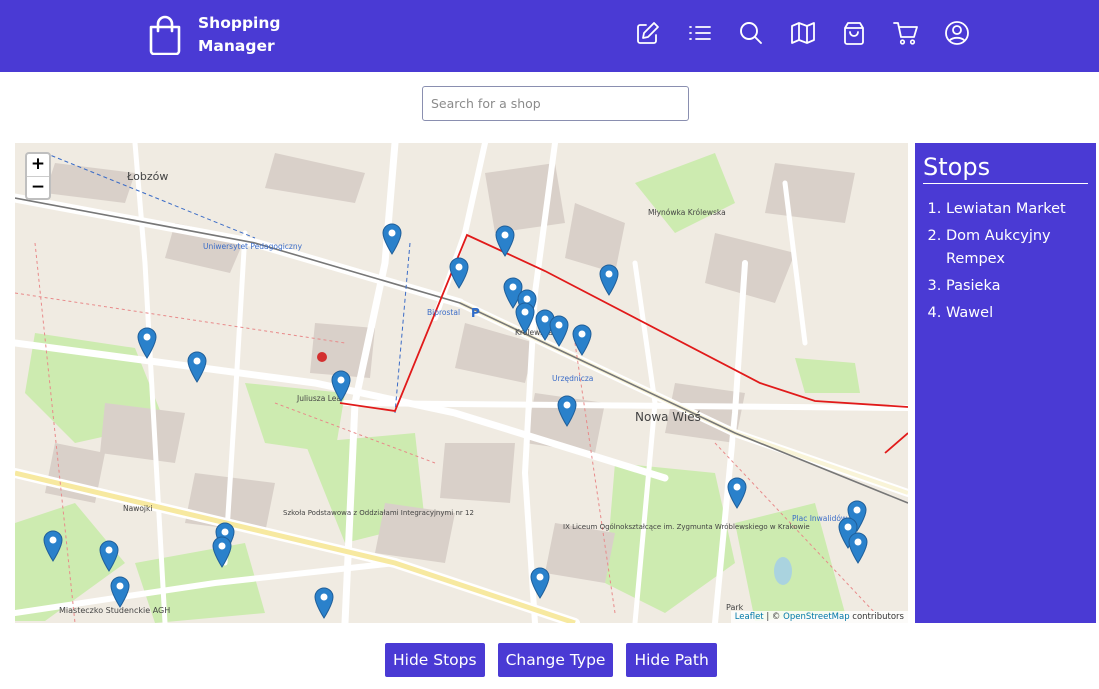  Describe the element at coordinates (749, 617) in the screenshot. I see `leaflet-link: Leaflet` at that location.